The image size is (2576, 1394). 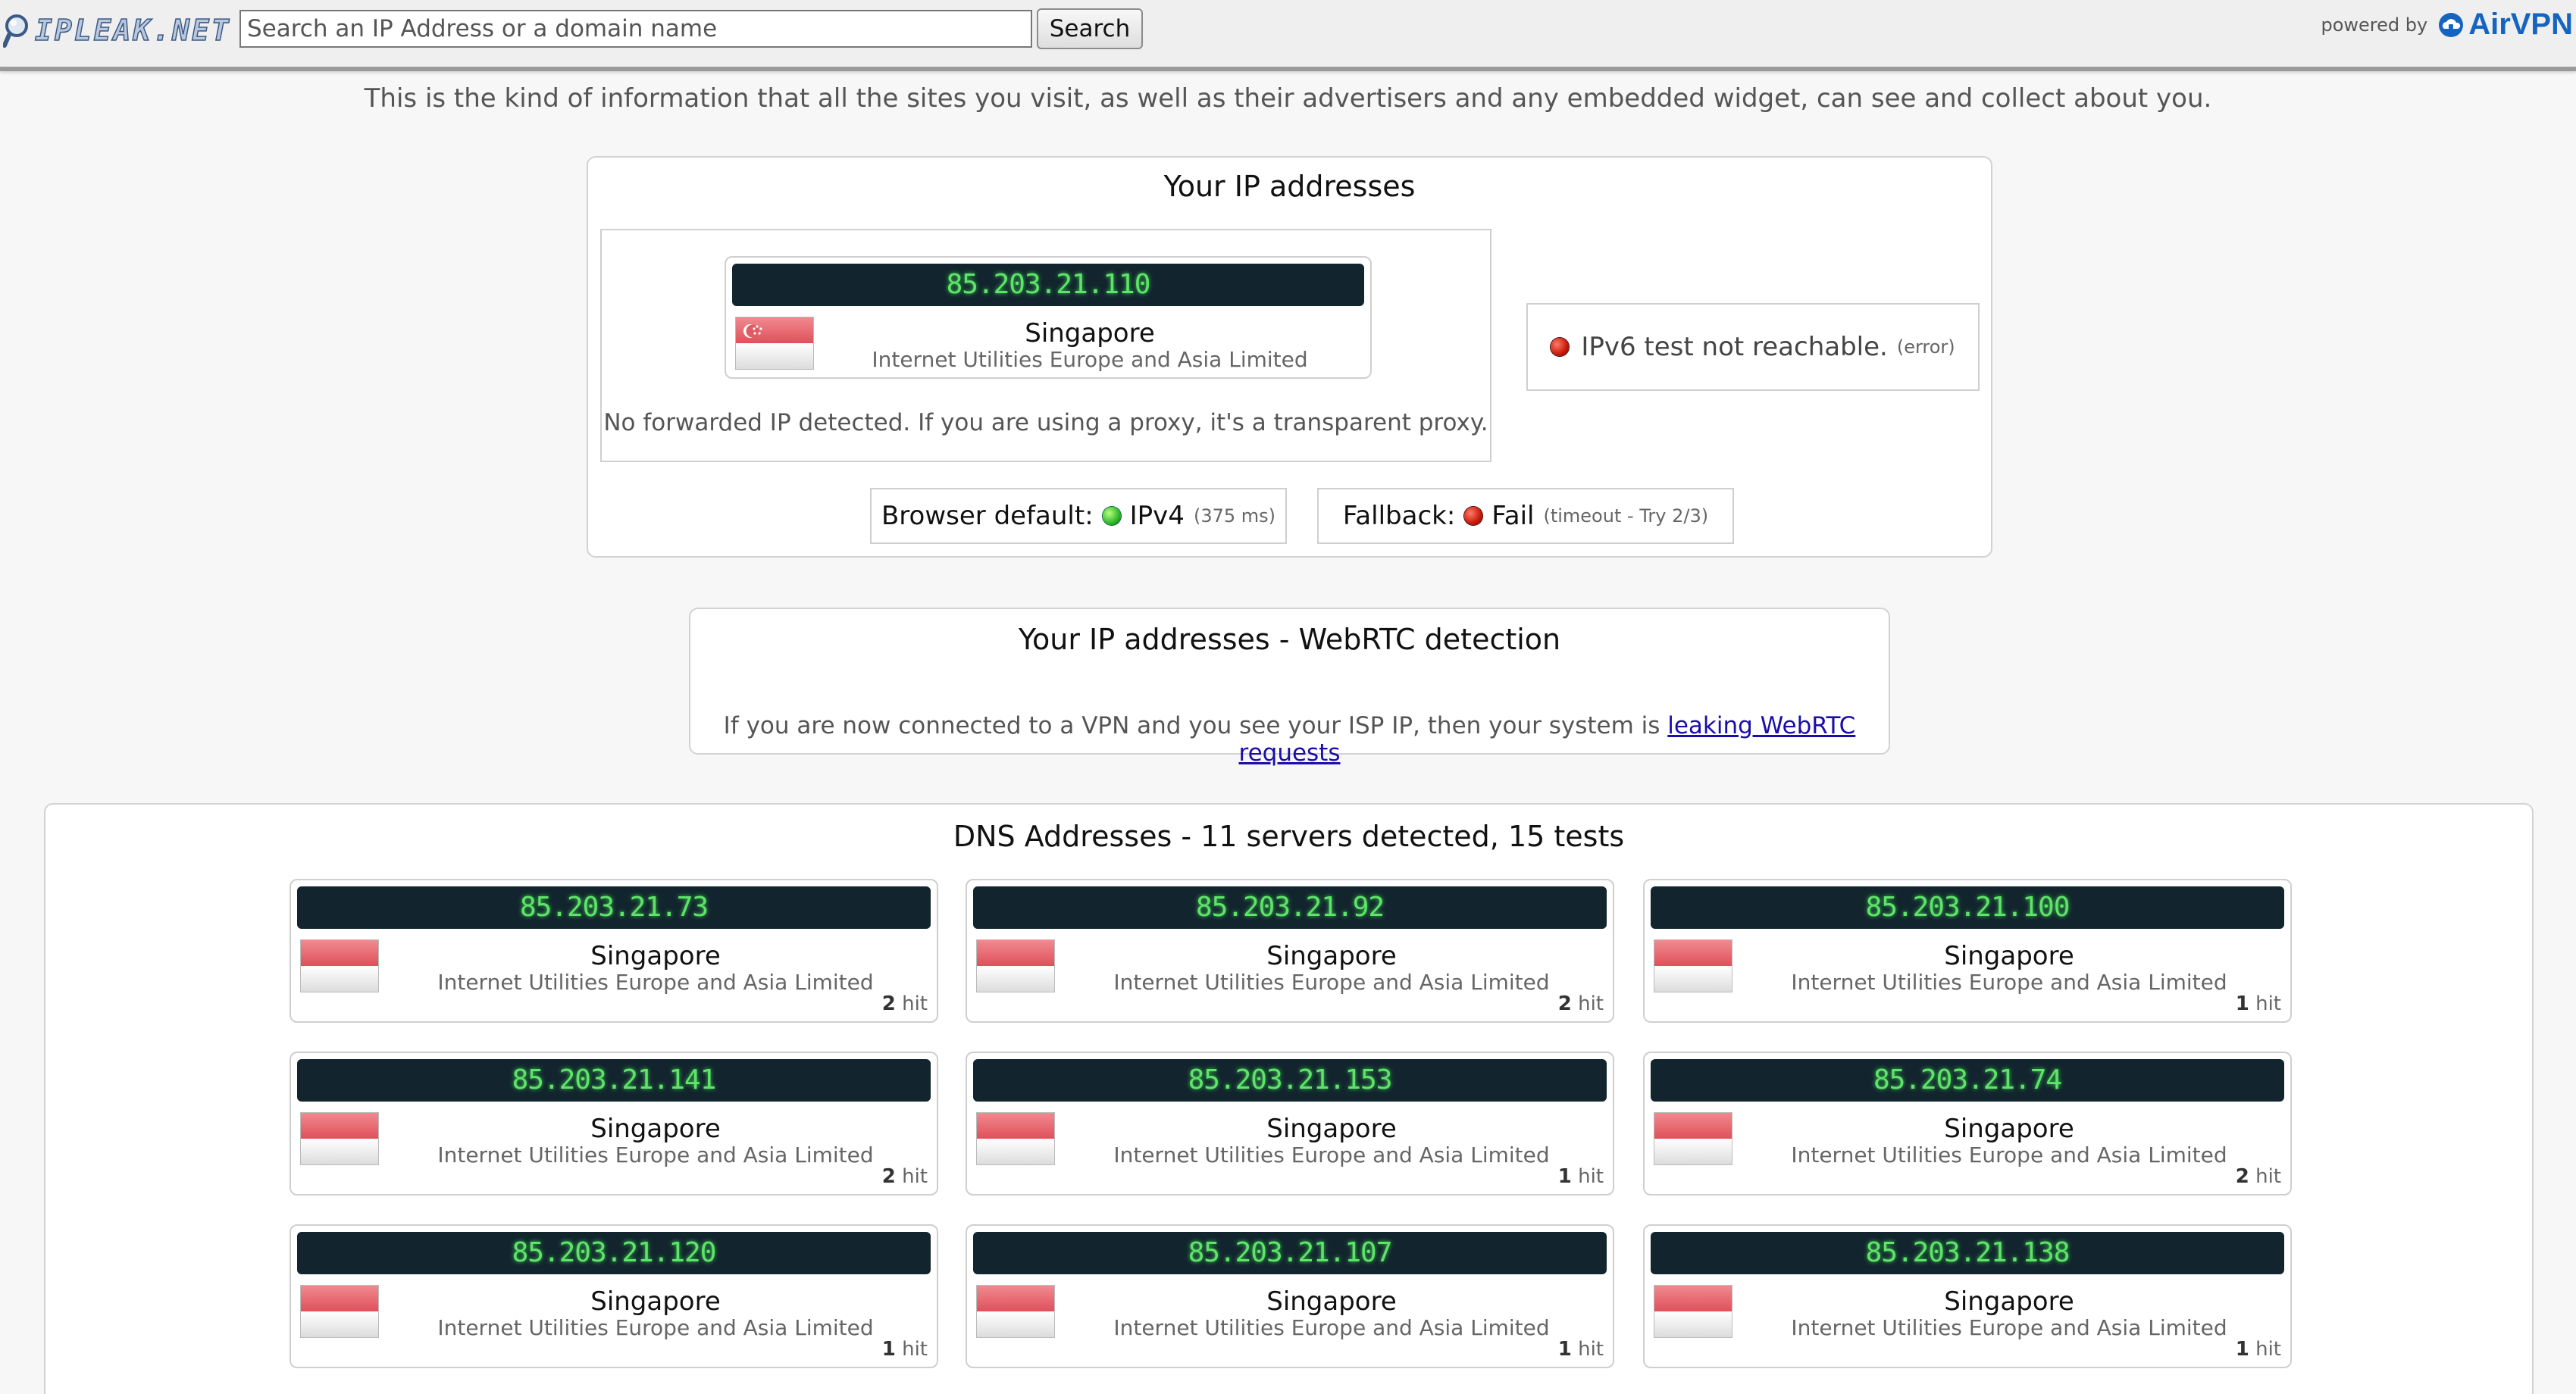 I want to click on top-header: IPLEAK.NET Search powered by AirVPN, so click(x=1288, y=35).